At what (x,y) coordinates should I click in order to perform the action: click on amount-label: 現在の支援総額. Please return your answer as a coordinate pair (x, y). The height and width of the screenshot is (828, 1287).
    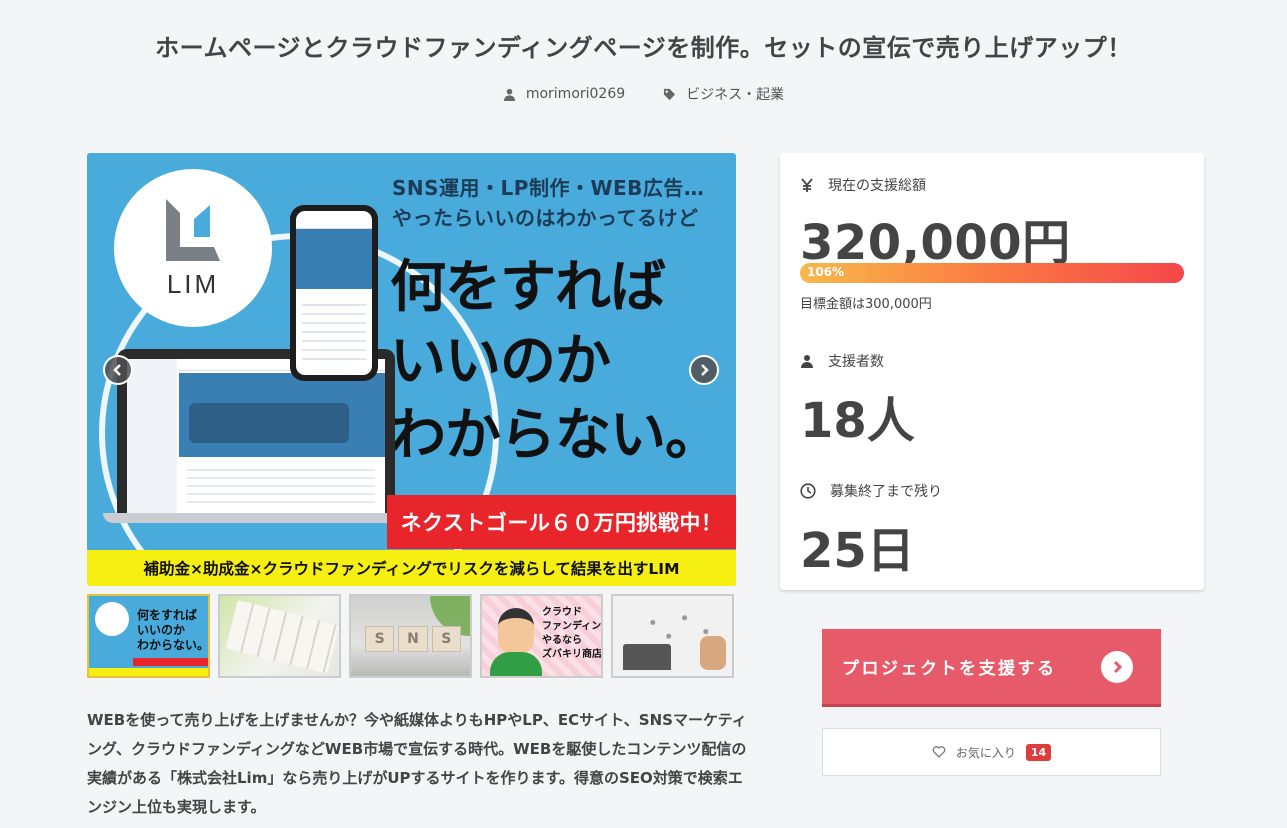
    Looking at the image, I should click on (863, 185).